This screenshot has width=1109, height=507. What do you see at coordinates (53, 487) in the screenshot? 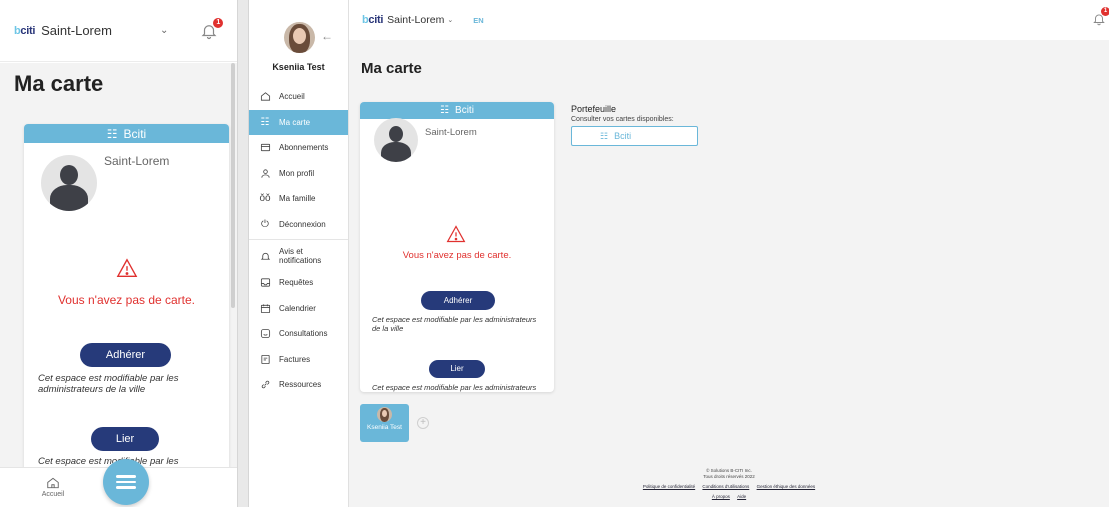
I see `nav-home: Accueil` at bounding box center [53, 487].